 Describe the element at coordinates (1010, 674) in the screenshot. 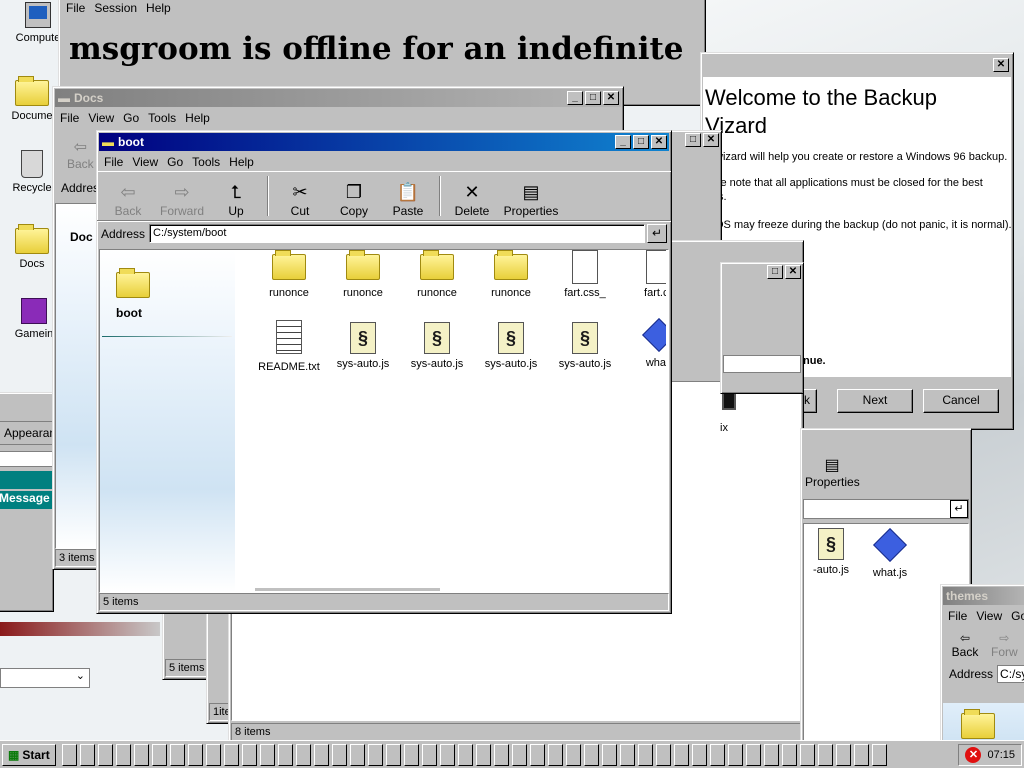

I see `address-field: C:/sys` at that location.